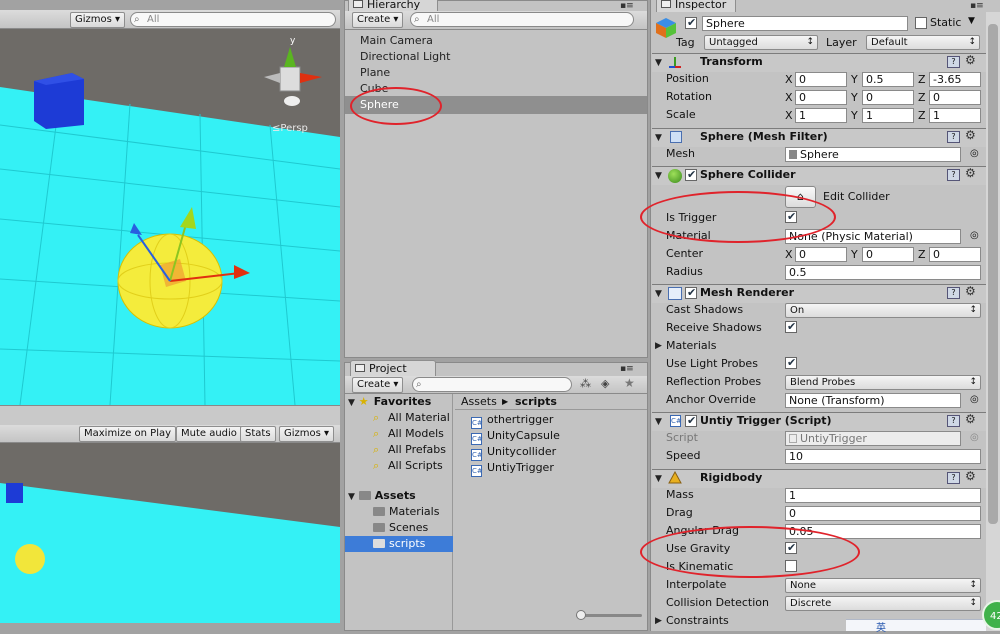 This screenshot has height=634, width=1000. Describe the element at coordinates (209, 434) in the screenshot. I see `mute-audio-button: Mute audio` at that location.